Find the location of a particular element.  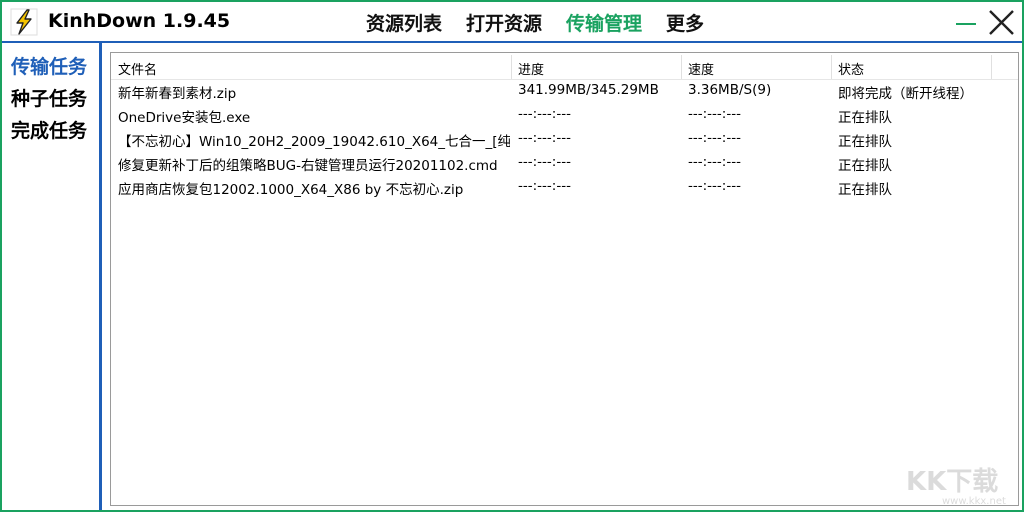

sidebar-item-transfer-tasks: 传输任务 is located at coordinates (49, 65).